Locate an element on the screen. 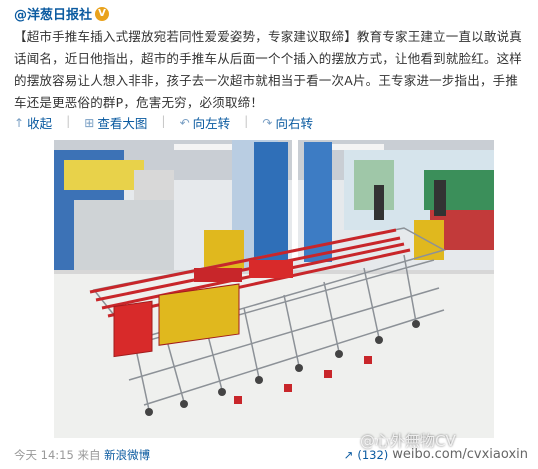  image-actions-bar: ↑ 收起 | ⊞ 查看大图 | ↶ 向左转 | ↷ 向右转 is located at coordinates (163, 122).